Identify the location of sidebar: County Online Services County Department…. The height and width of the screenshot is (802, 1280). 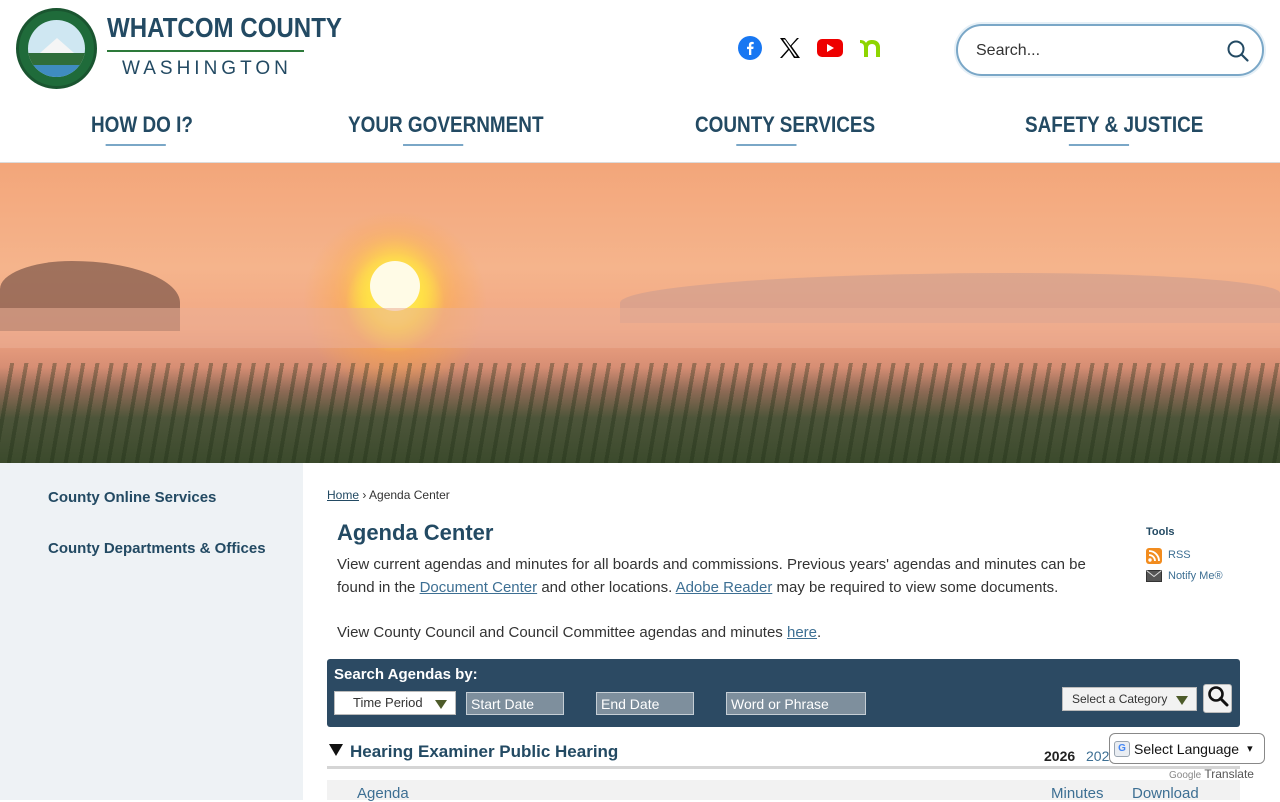
(151, 631).